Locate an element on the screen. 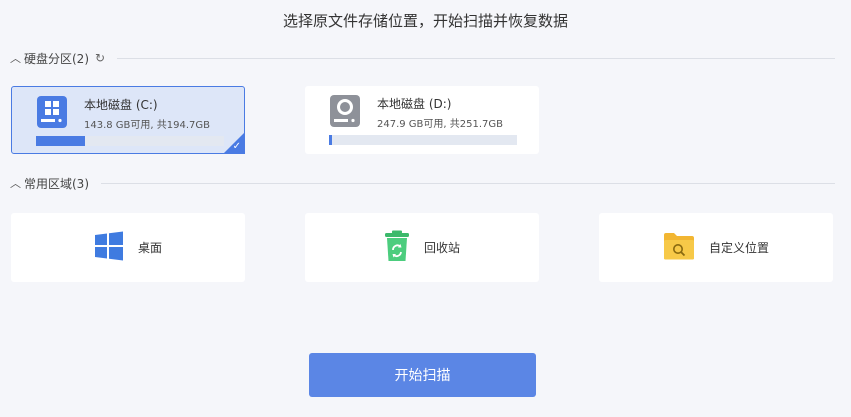  areas-section-label: 常用区域(3) is located at coordinates (56, 183).